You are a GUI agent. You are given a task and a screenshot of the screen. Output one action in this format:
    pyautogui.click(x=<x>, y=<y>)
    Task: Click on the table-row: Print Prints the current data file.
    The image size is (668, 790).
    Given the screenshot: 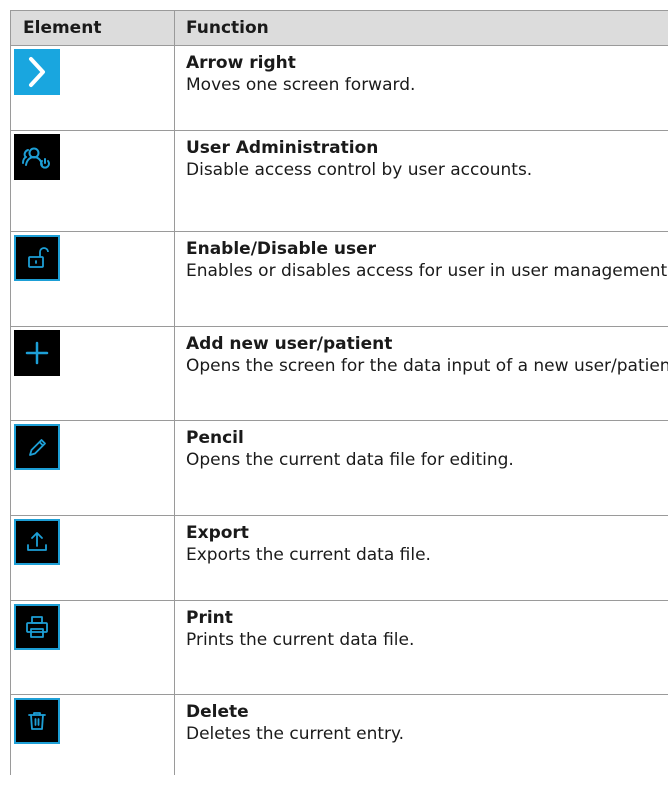 What is the action you would take?
    pyautogui.click(x=339, y=648)
    